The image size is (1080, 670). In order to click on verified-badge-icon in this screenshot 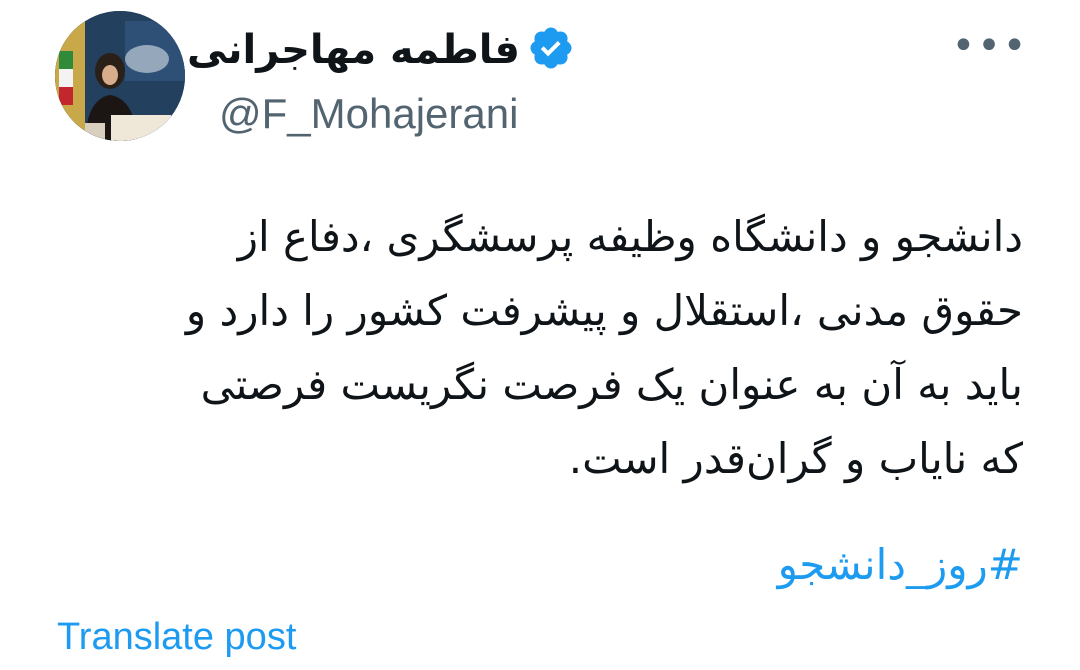, I will do `click(551, 48)`.